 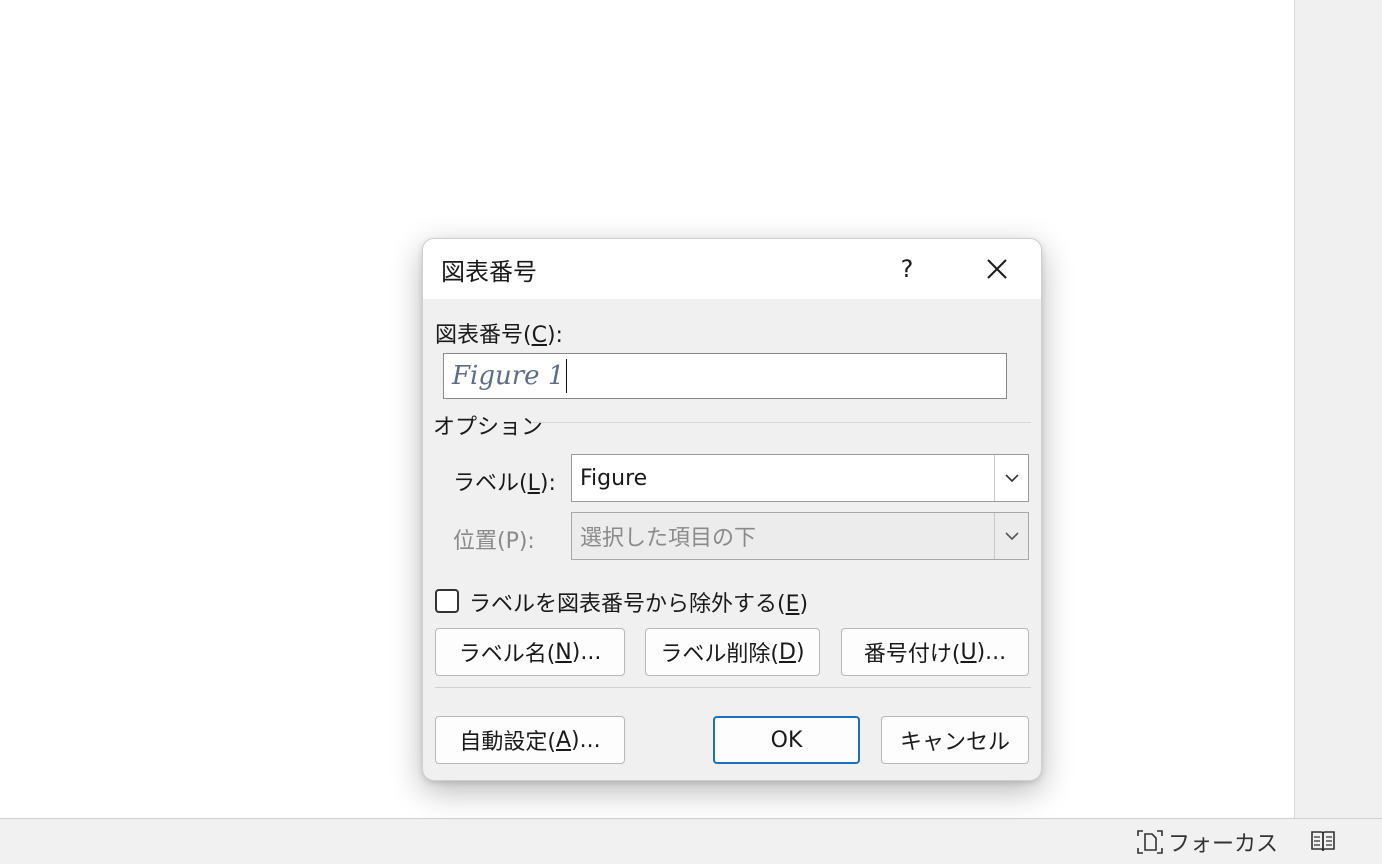 What do you see at coordinates (732, 269) in the screenshot?
I see `dialog-titlebar: 図表番号 ?` at bounding box center [732, 269].